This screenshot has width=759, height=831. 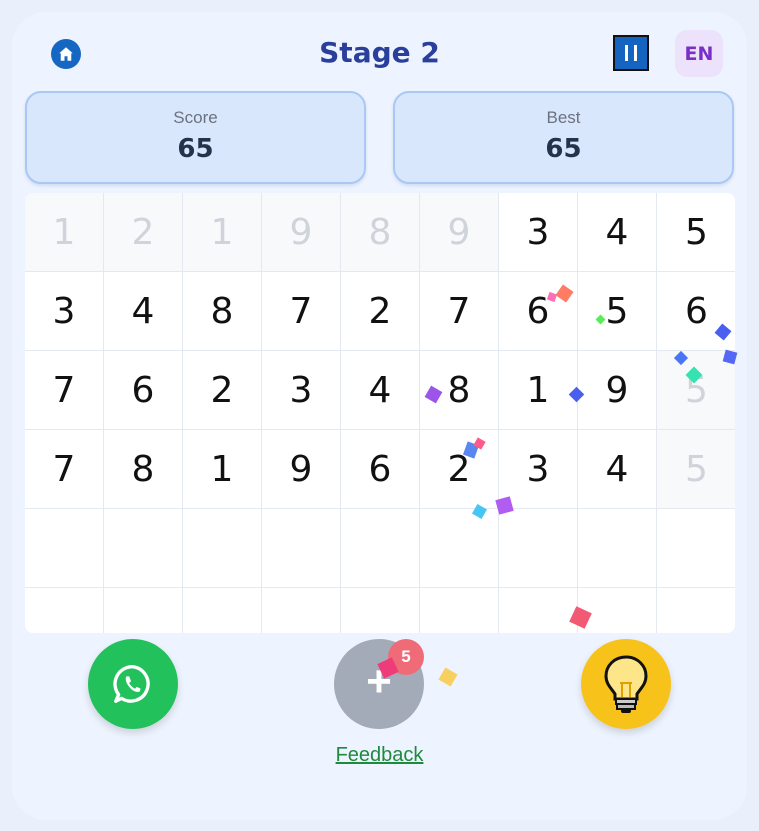 I want to click on pause-button, so click(x=631, y=53).